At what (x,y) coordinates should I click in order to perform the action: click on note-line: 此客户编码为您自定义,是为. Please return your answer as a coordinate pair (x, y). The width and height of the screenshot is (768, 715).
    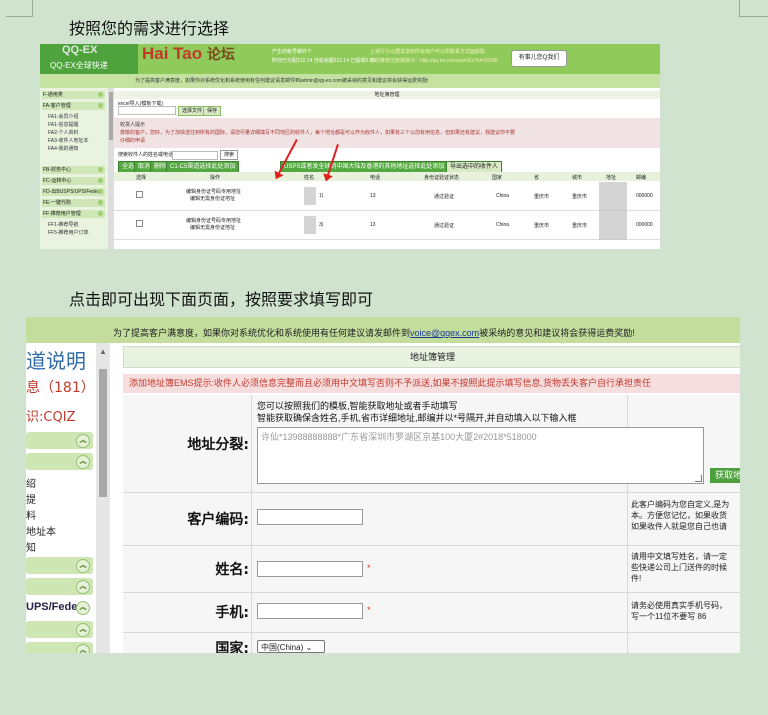
    Looking at the image, I should click on (680, 504).